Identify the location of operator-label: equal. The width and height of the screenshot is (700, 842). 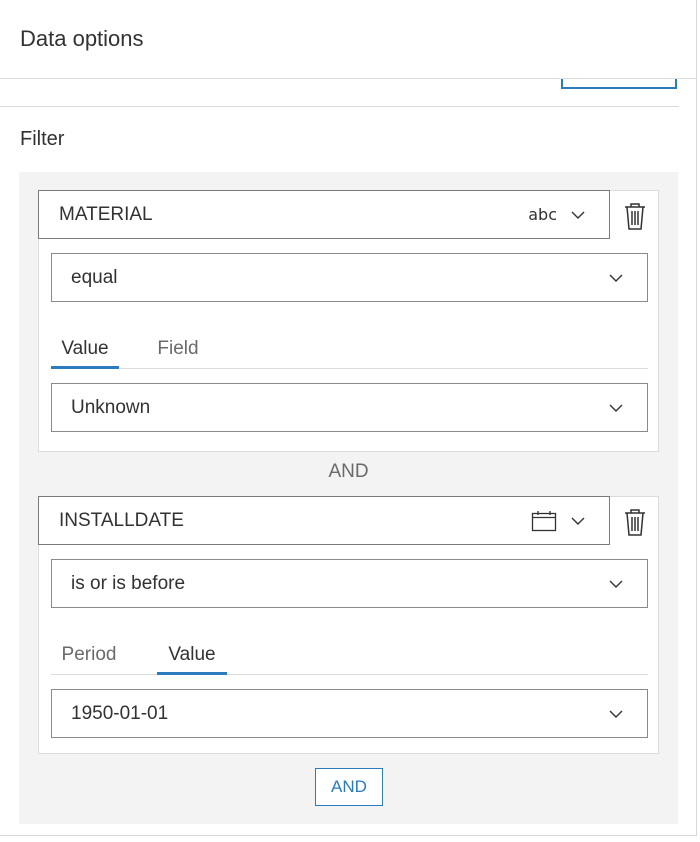
(94, 277).